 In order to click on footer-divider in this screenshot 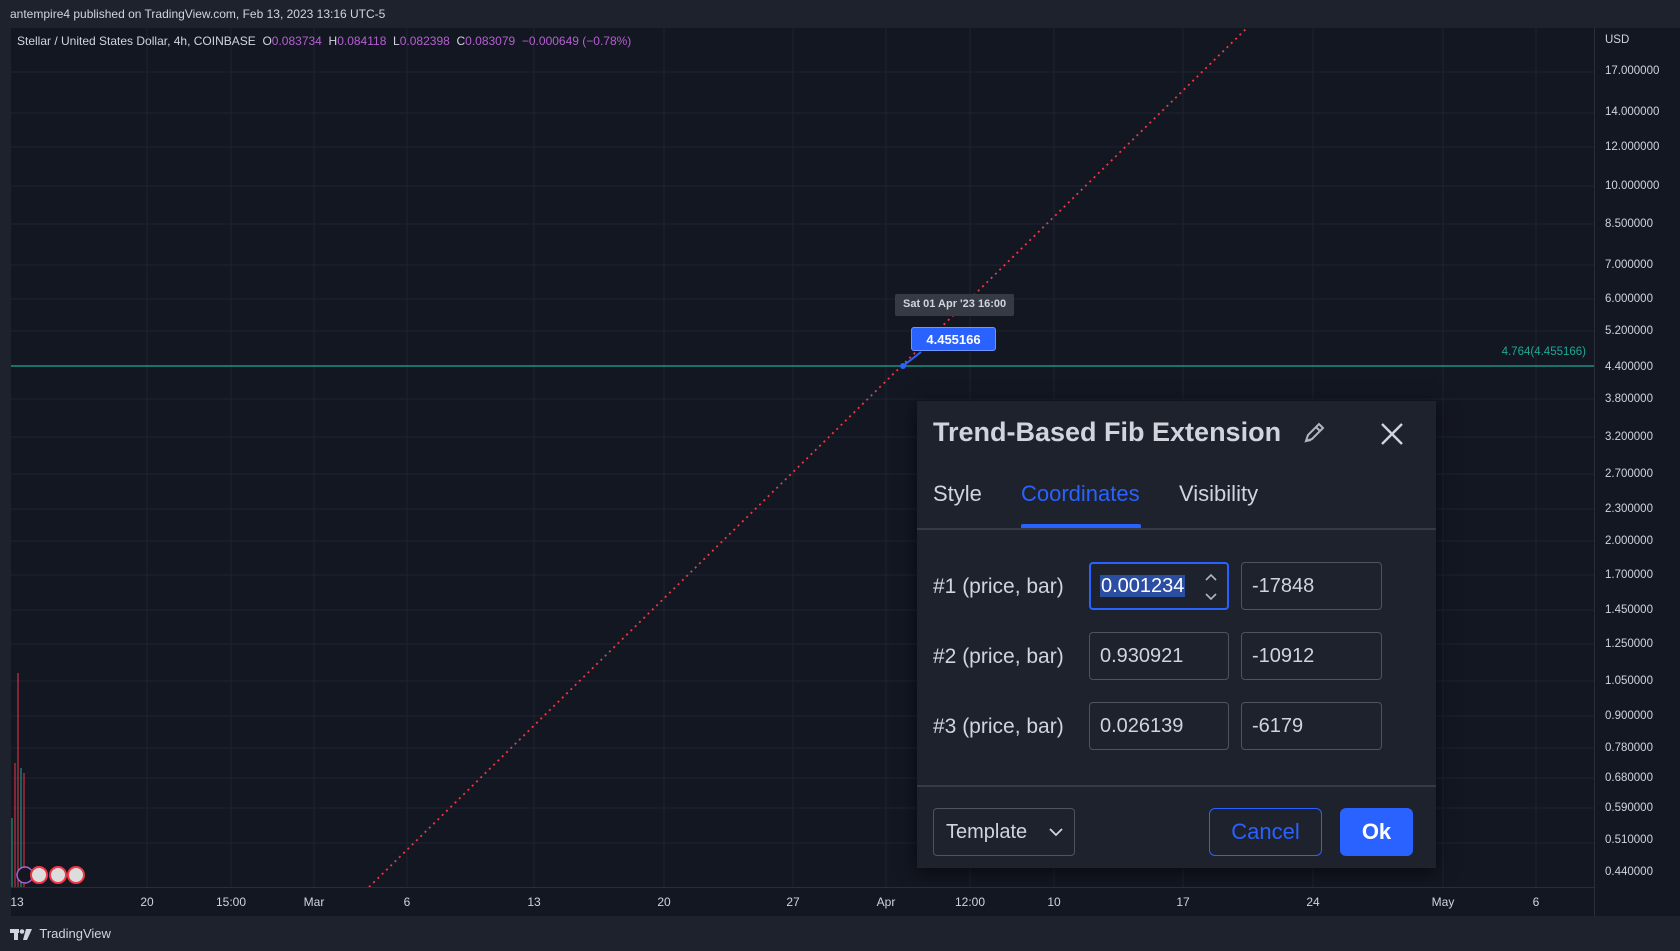, I will do `click(1176, 786)`.